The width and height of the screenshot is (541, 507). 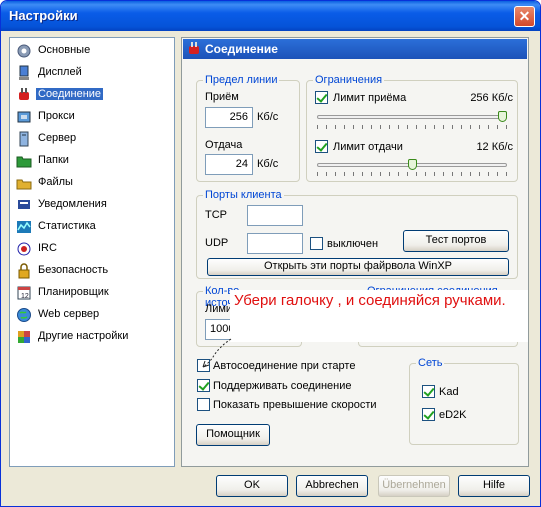 I want to click on cancel-button: Abbrechen, so click(x=332, y=486).